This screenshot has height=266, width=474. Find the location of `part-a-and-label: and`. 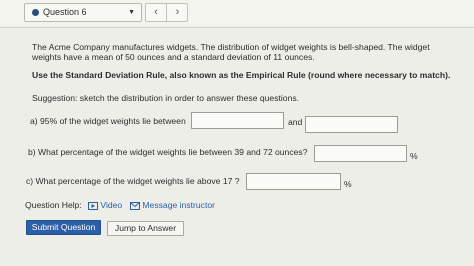

part-a-and-label: and is located at coordinates (295, 122).